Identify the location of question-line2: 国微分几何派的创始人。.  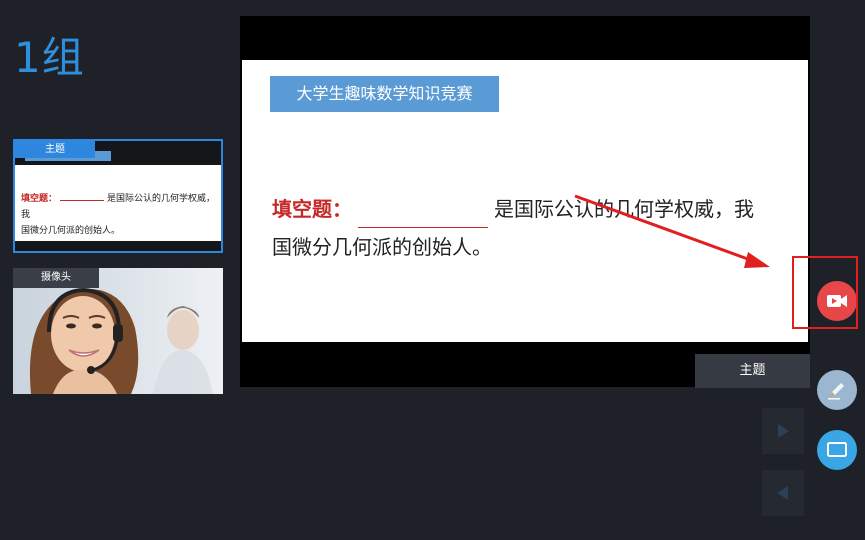
(382, 247).